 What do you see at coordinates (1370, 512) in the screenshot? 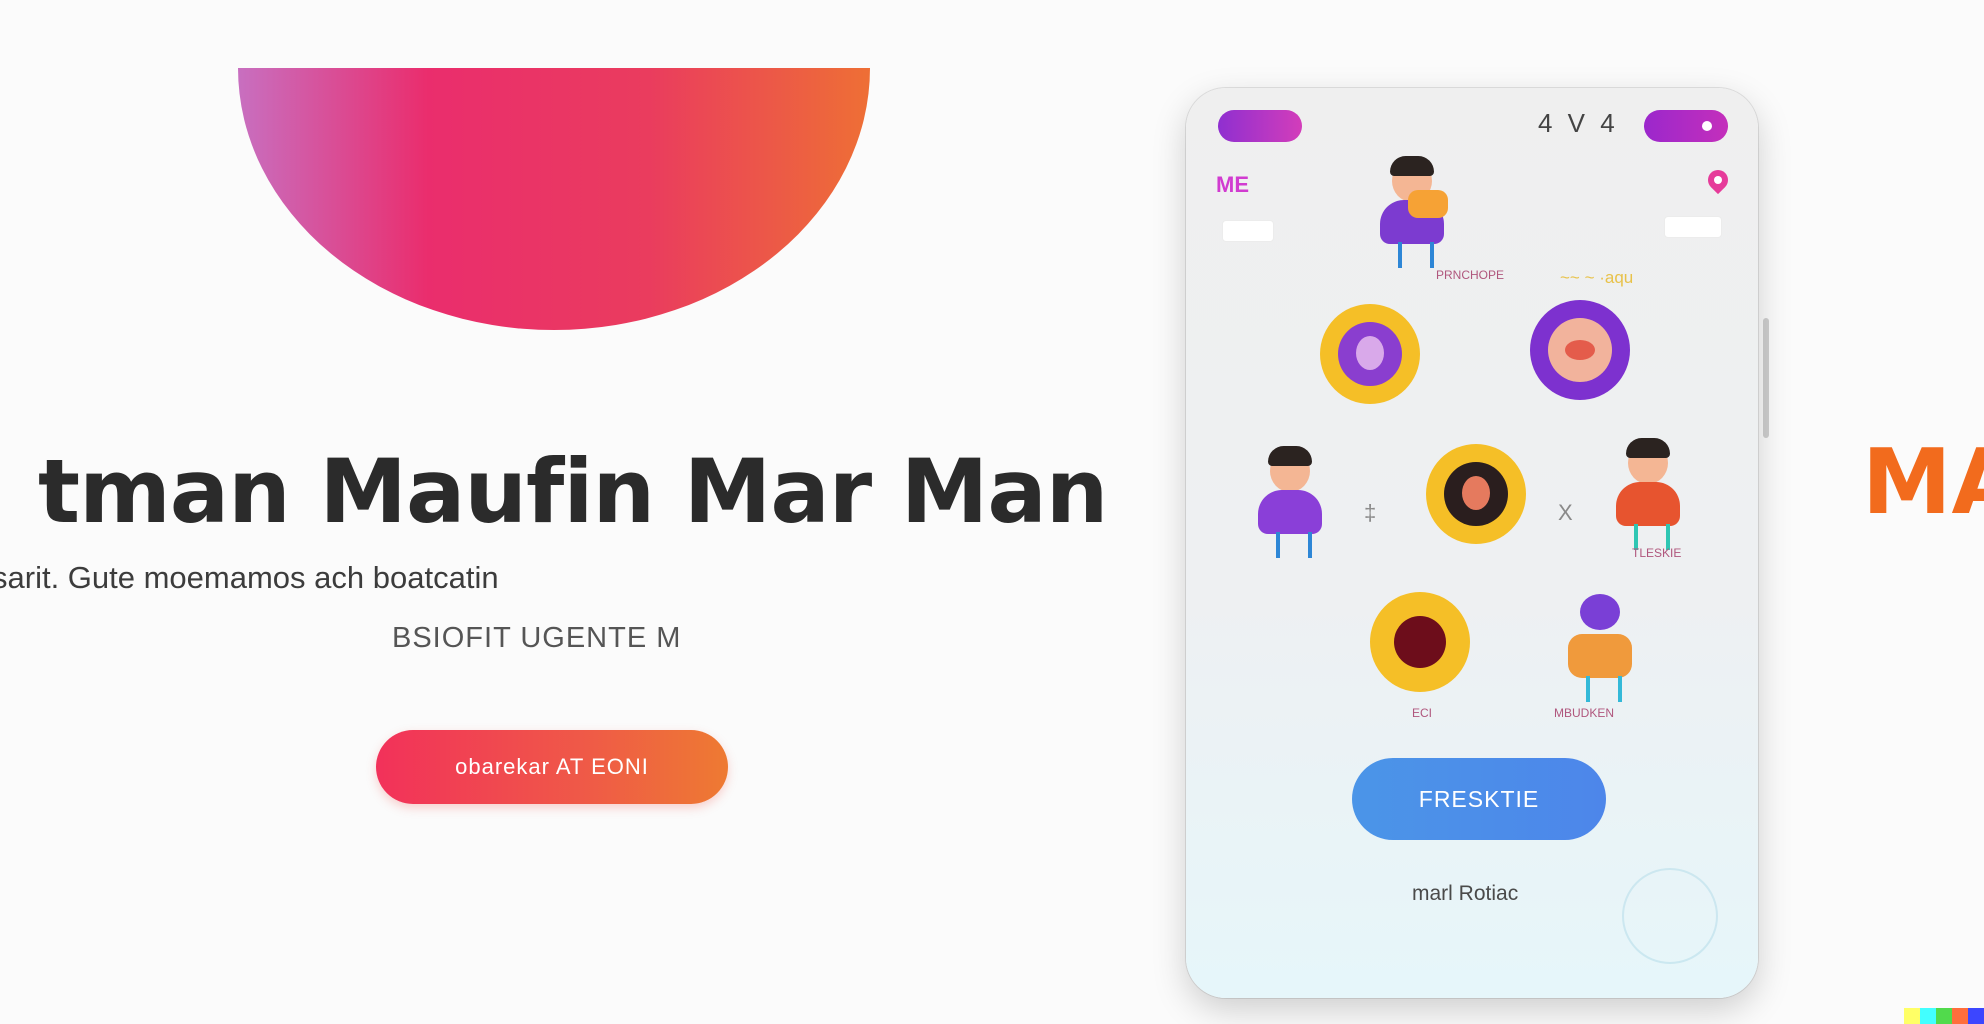
I see `connector-glyph-left: ‡` at bounding box center [1370, 512].